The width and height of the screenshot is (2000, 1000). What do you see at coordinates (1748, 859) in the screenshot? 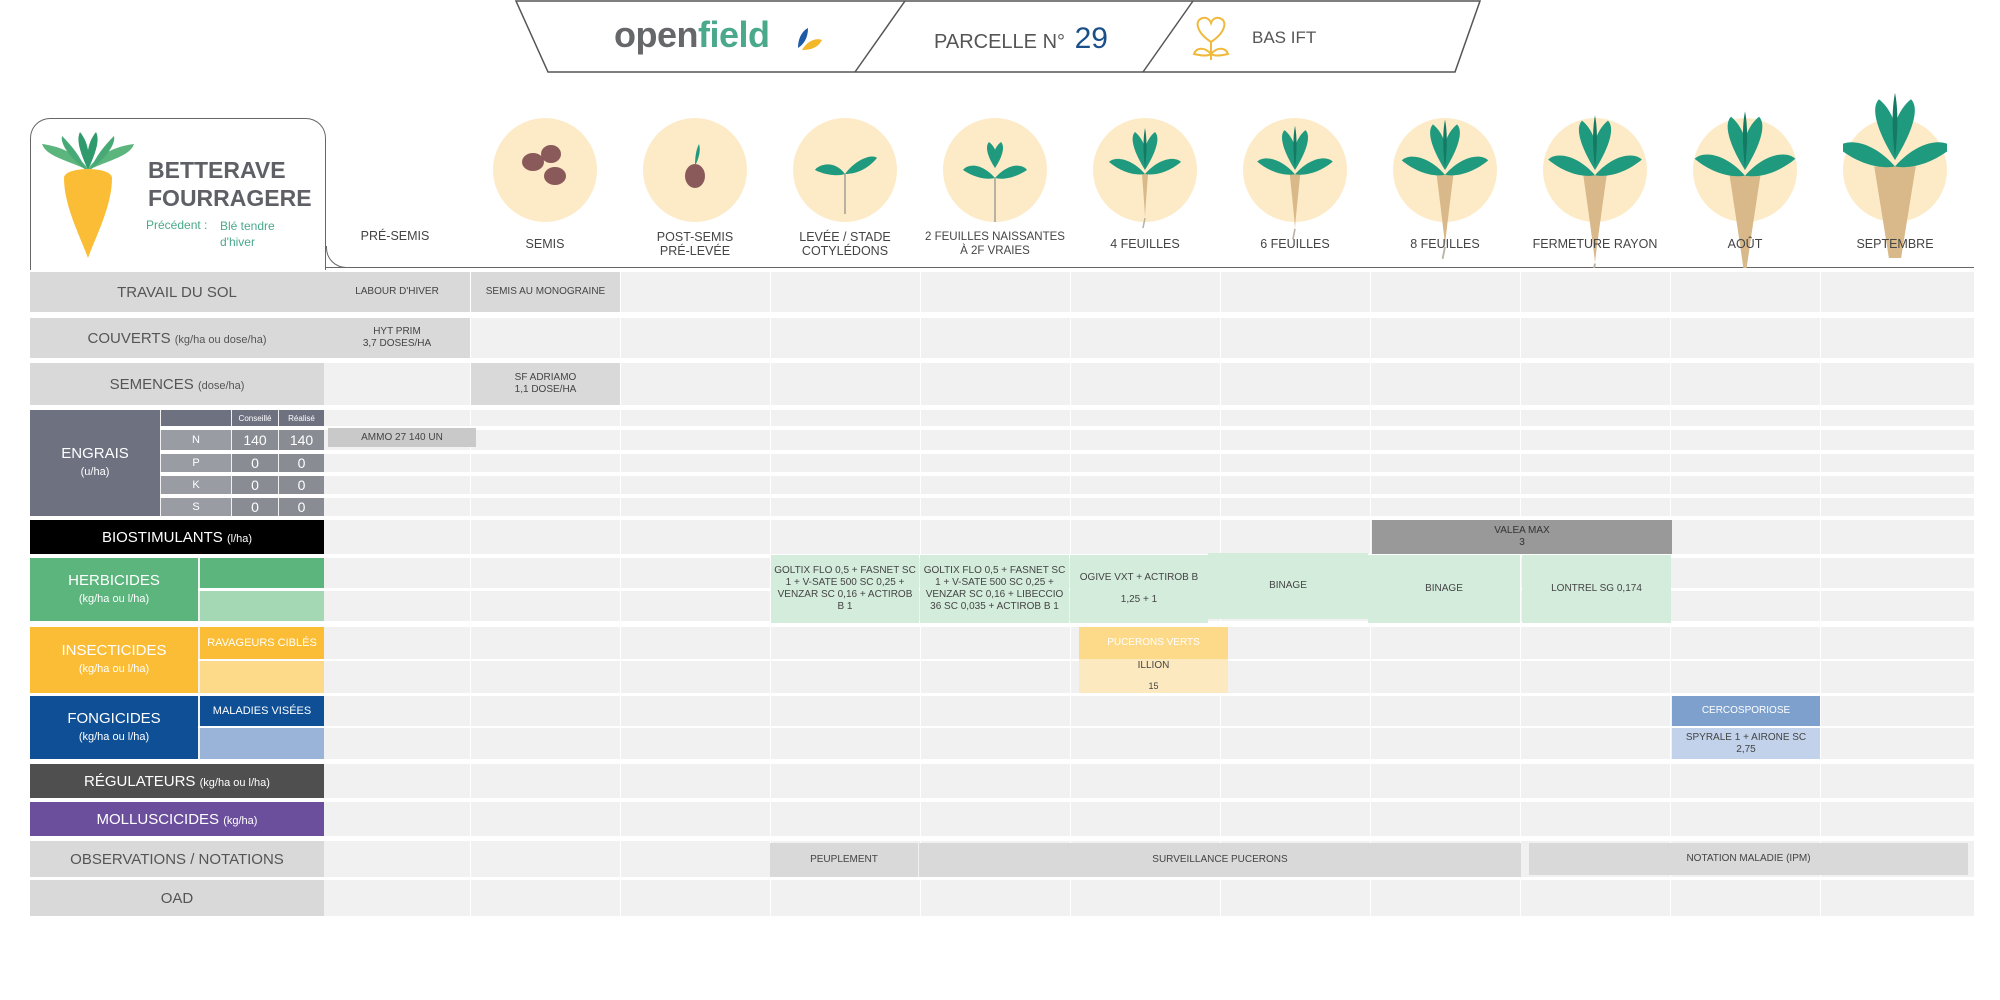
I see `entry-notation: NOTATION MALADIE (IPM)` at bounding box center [1748, 859].